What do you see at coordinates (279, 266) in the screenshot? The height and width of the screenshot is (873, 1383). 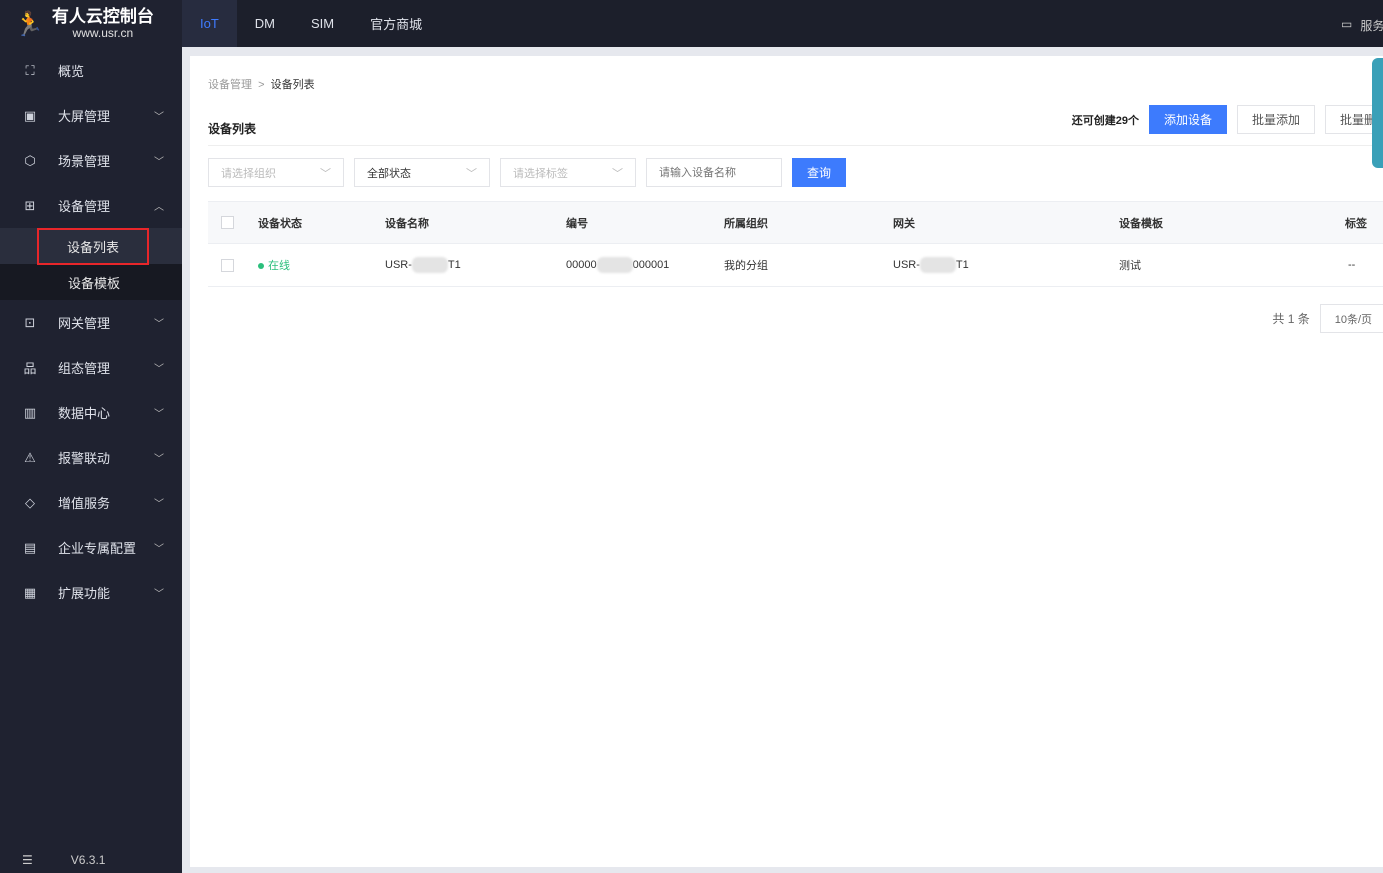 I see `status-text: 在线` at bounding box center [279, 266].